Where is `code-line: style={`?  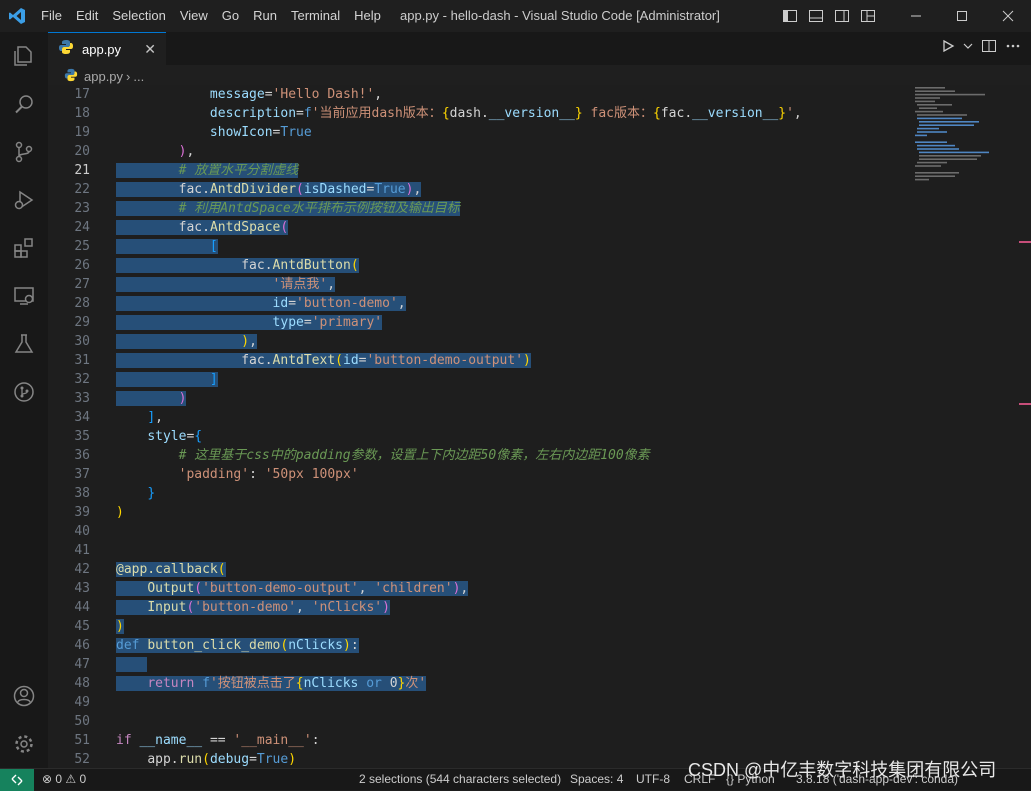
code-line: style={ is located at coordinates (175, 436).